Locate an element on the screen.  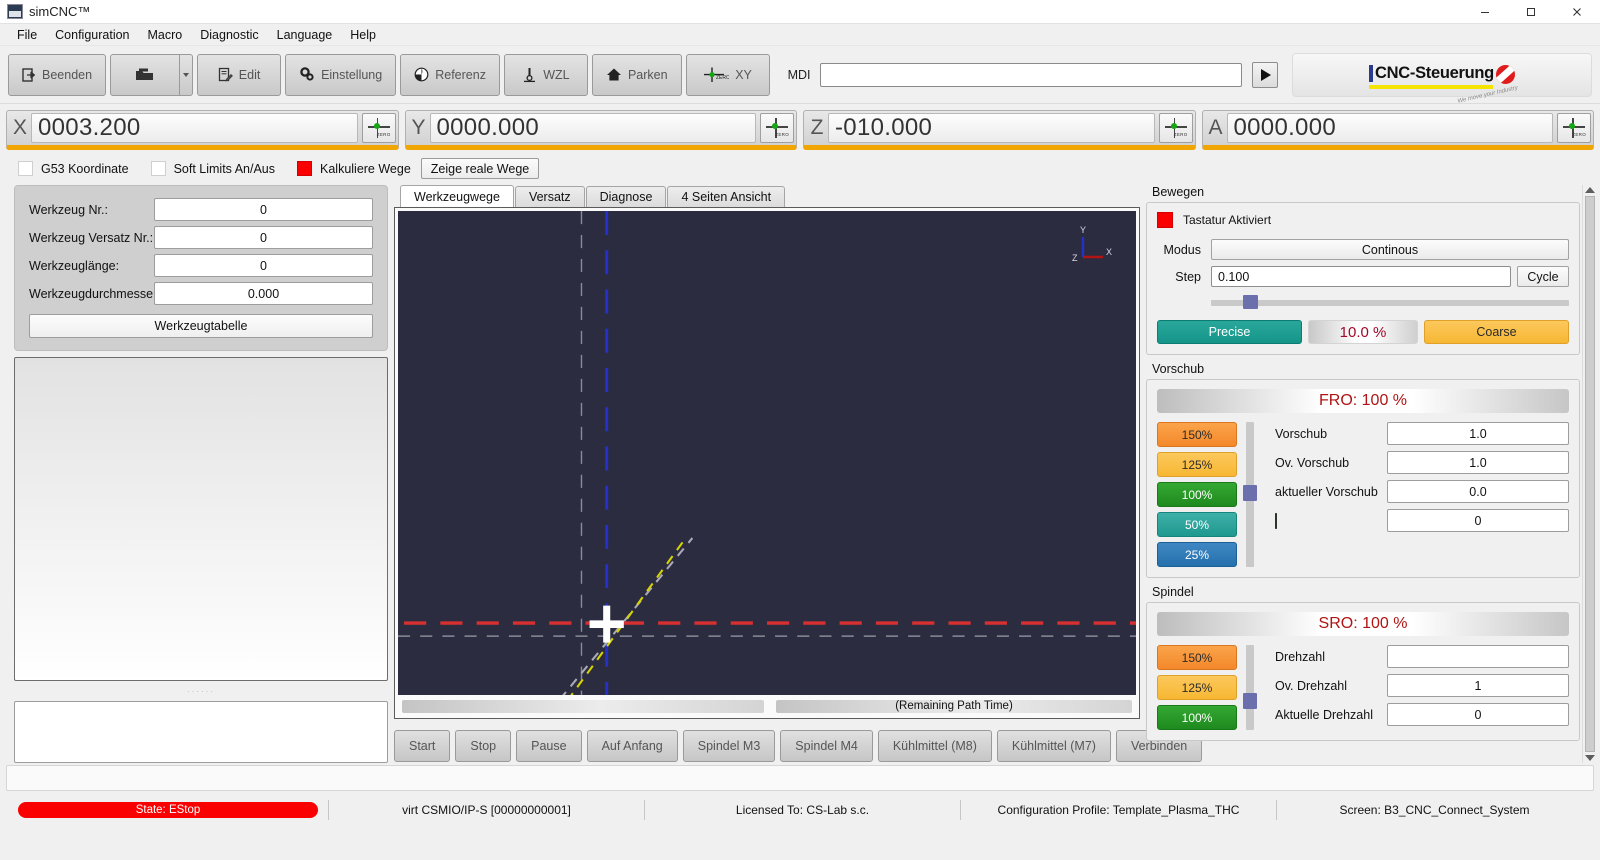
g53-checkbox is located at coordinates (25, 168).